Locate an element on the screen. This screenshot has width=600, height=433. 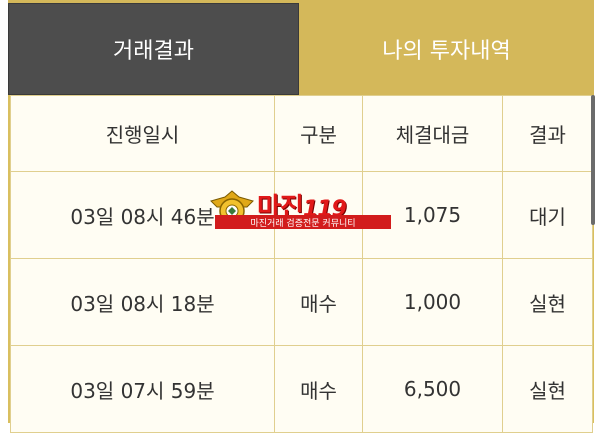
tab-my-investments: 나의 투자내역 is located at coordinates (446, 49).